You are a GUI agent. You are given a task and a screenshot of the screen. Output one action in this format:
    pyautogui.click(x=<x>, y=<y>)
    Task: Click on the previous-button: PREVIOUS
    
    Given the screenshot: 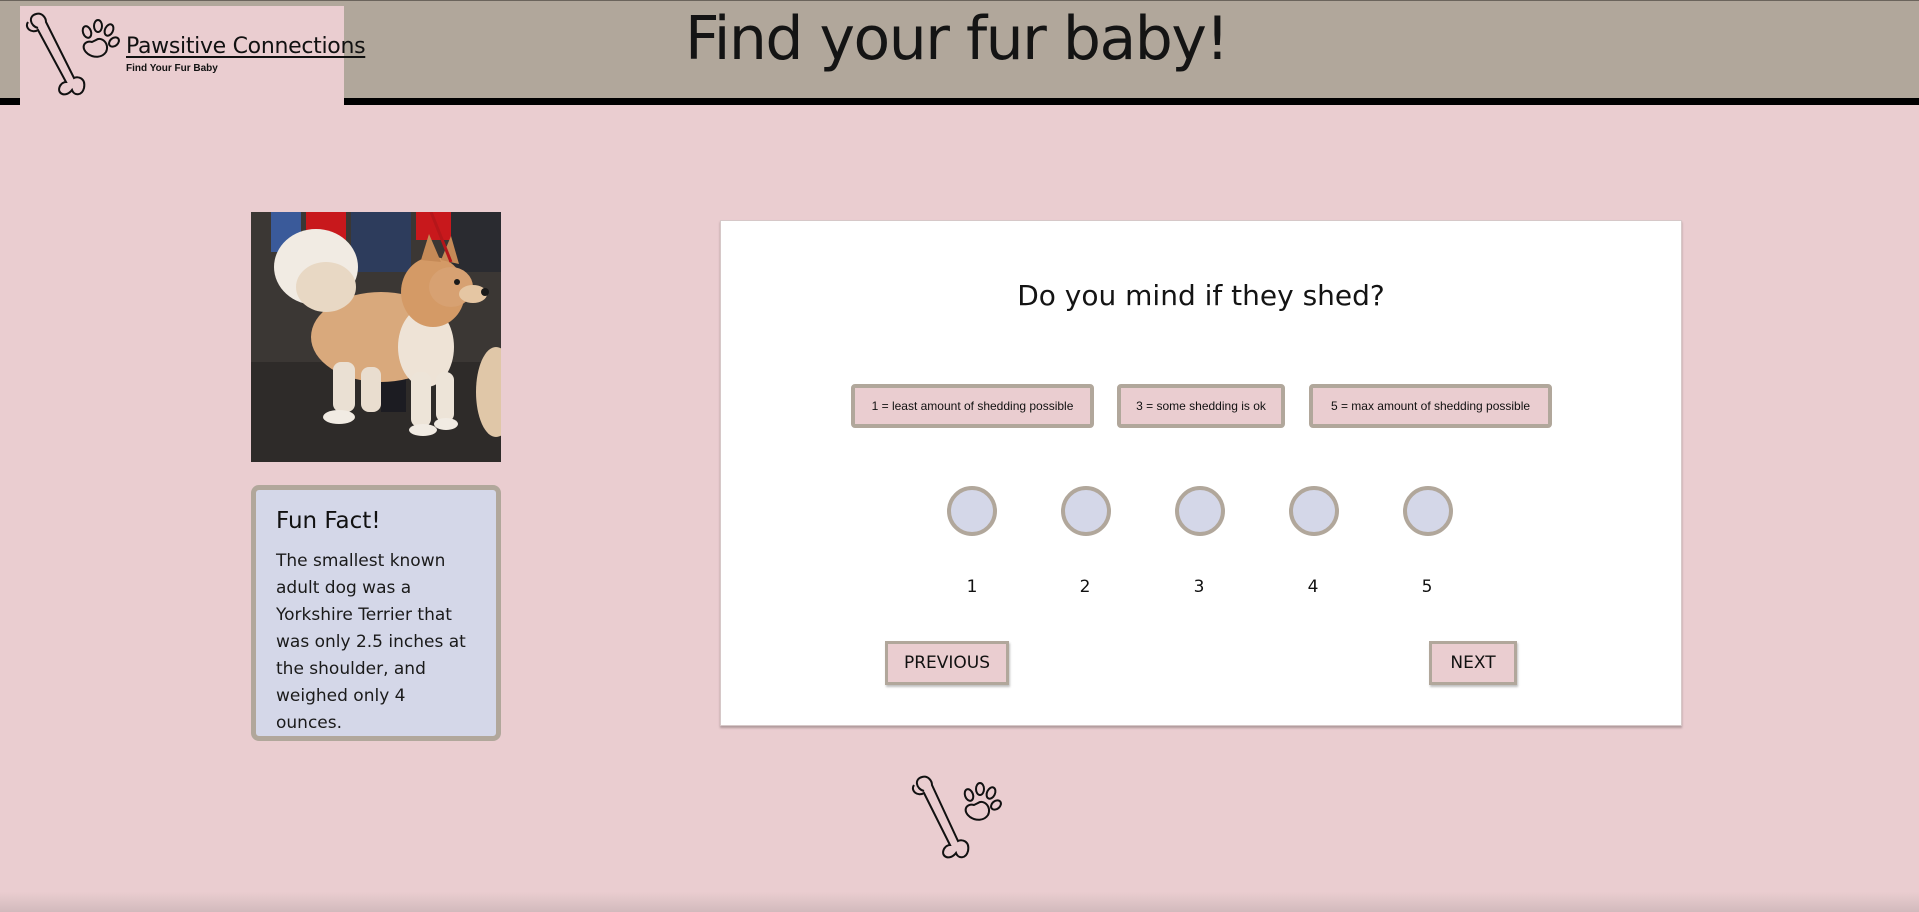 What is the action you would take?
    pyautogui.click(x=947, y=663)
    